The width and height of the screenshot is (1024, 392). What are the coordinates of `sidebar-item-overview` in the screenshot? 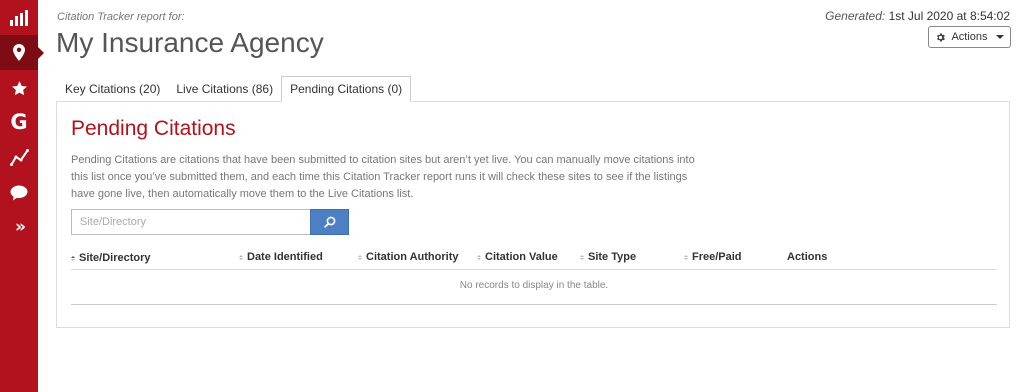 It's located at (19, 17).